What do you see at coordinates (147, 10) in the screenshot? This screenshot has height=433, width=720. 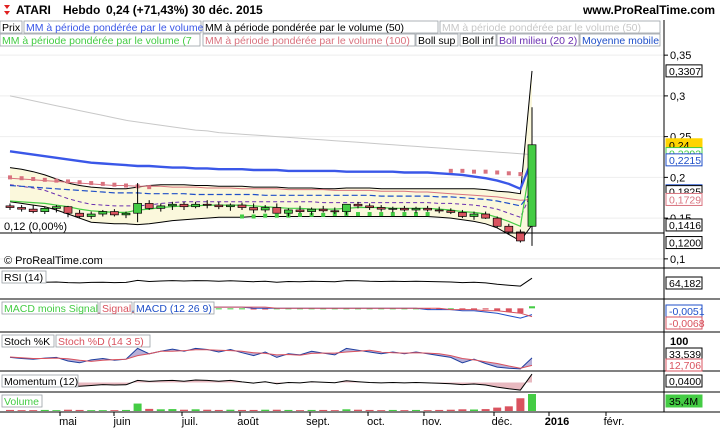 I see `quote-label: 0,24 (+71,43%)` at bounding box center [147, 10].